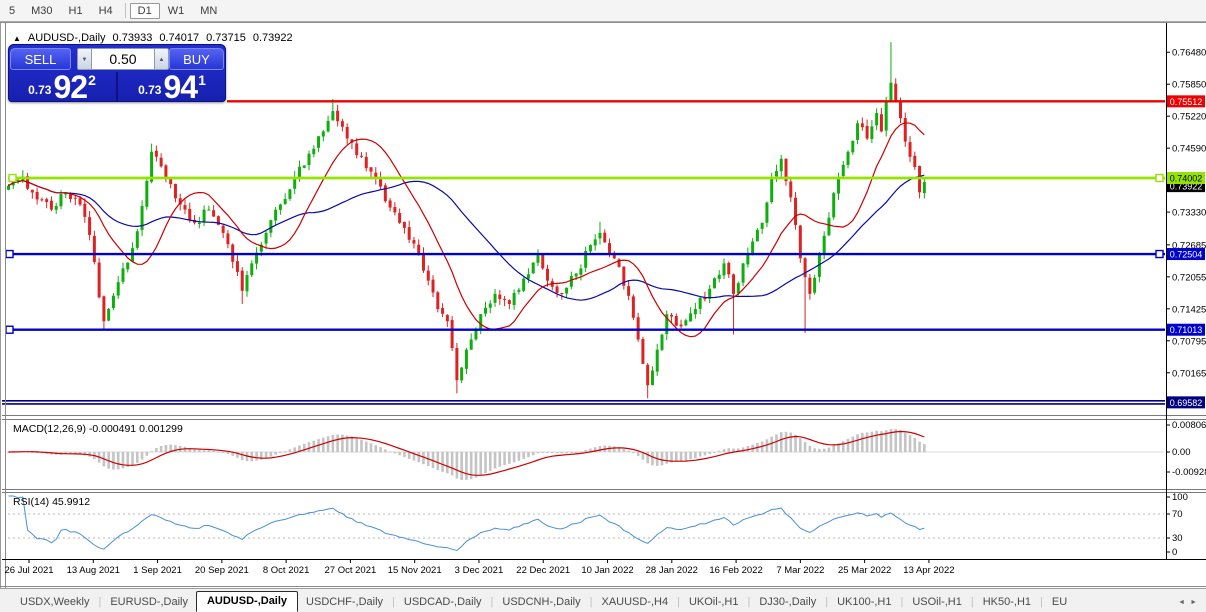 The height and width of the screenshot is (612, 1206). Describe the element at coordinates (28, 570) in the screenshot. I see `svg-text: 26 Jul 2021` at that location.